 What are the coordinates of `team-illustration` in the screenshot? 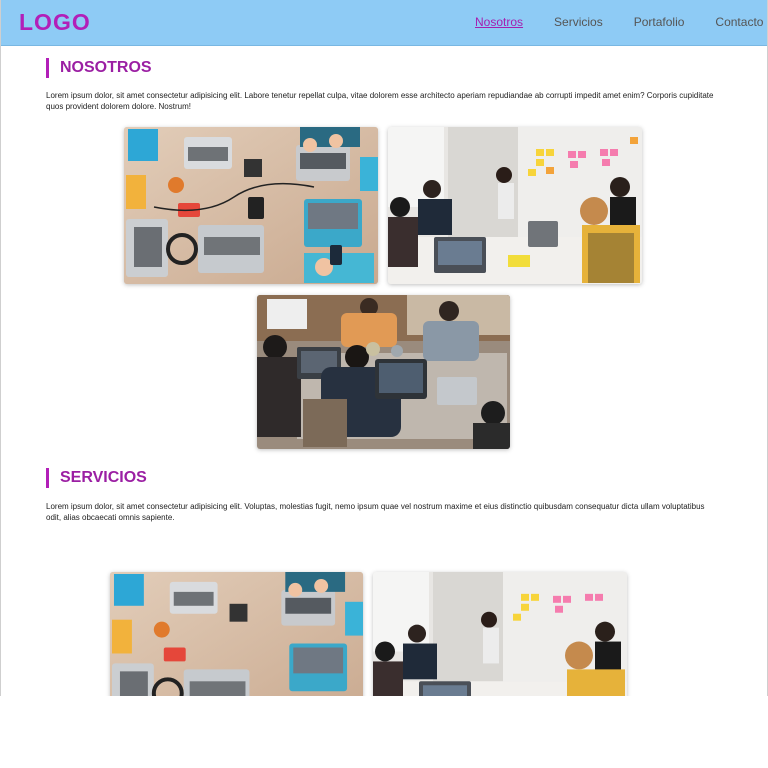 It's located at (383, 372).